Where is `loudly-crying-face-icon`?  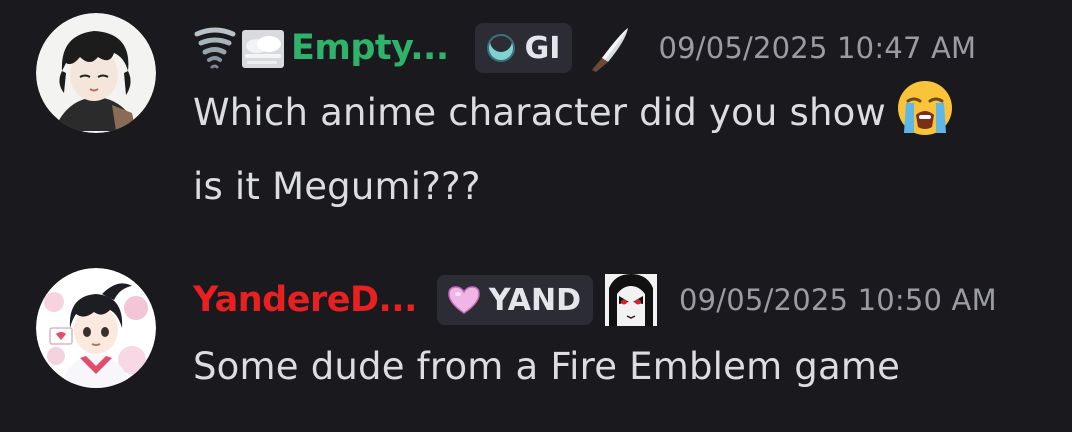
loudly-crying-face-icon is located at coordinates (925, 108).